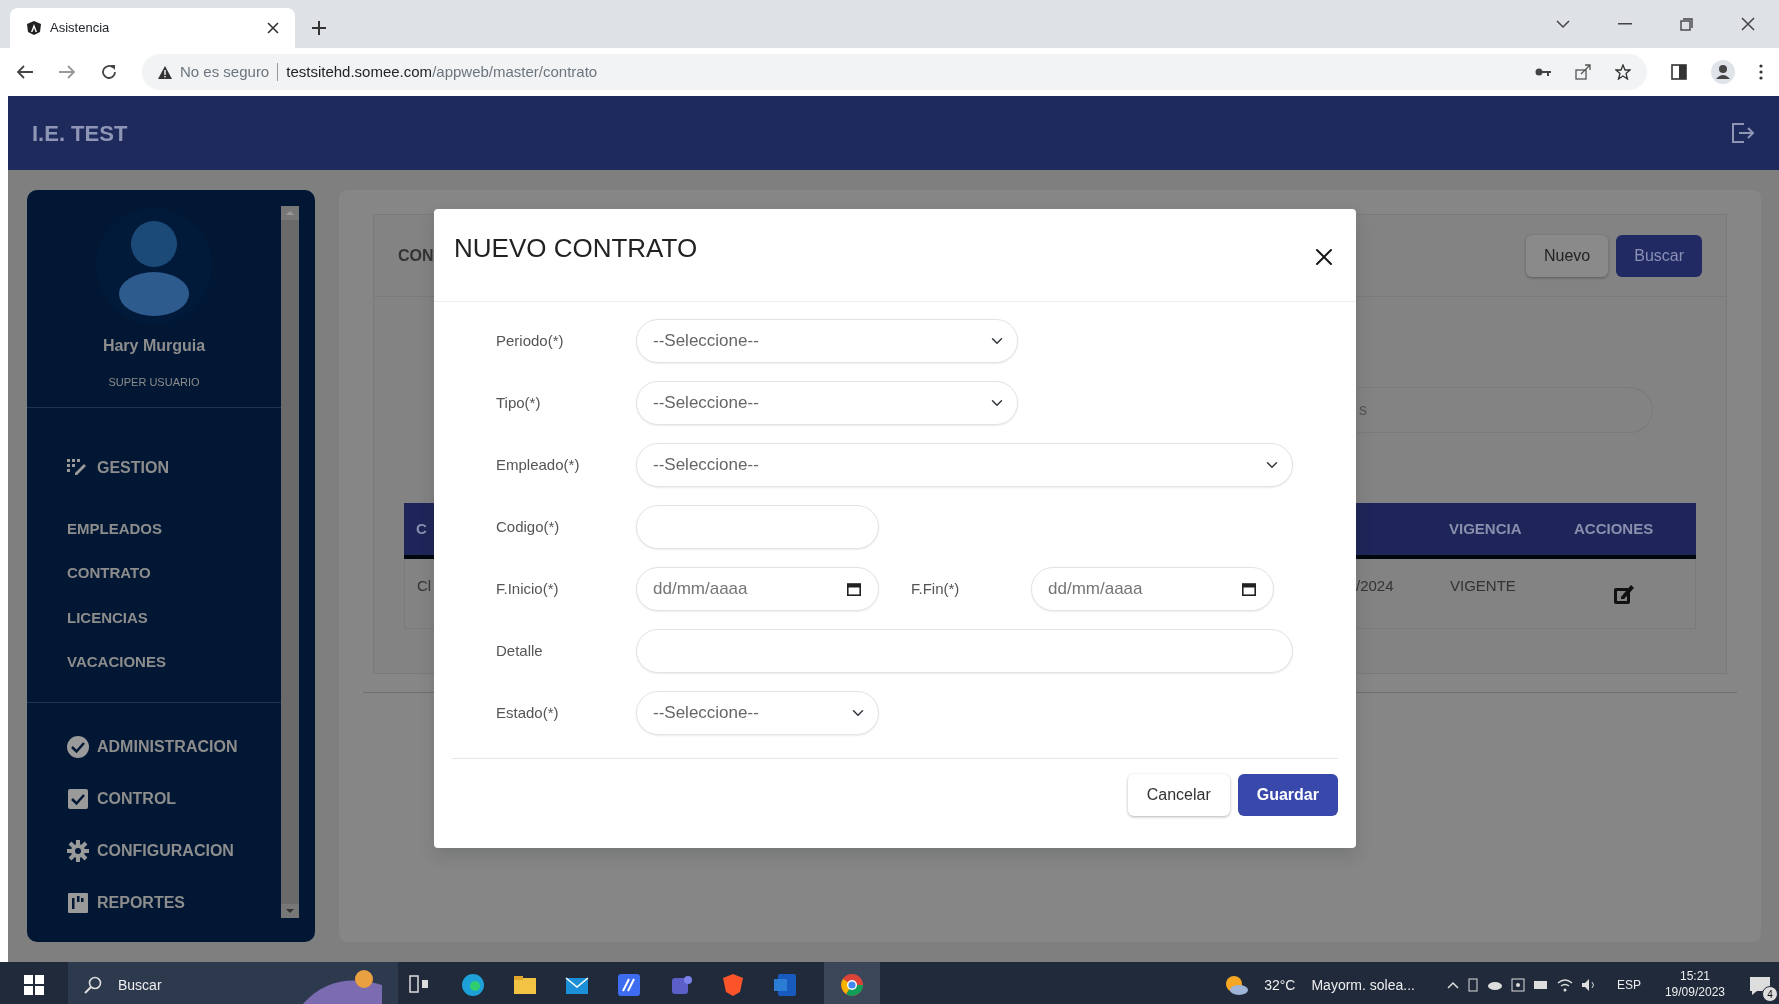  What do you see at coordinates (34, 28) in the screenshot?
I see `app-logo-icon` at bounding box center [34, 28].